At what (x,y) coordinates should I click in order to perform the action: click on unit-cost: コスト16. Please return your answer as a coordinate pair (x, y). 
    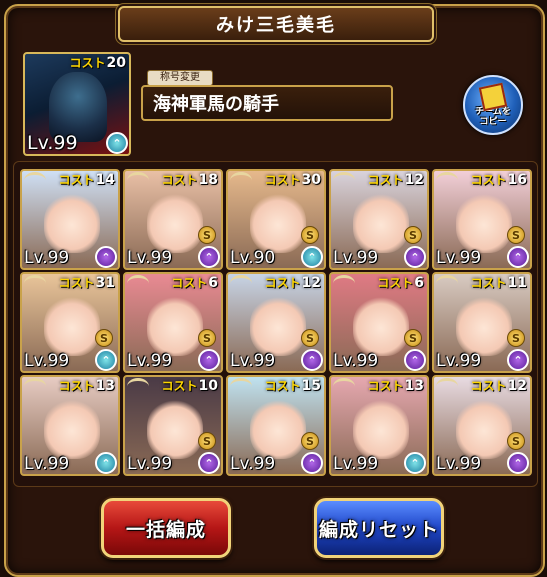
    Looking at the image, I should click on (499, 179).